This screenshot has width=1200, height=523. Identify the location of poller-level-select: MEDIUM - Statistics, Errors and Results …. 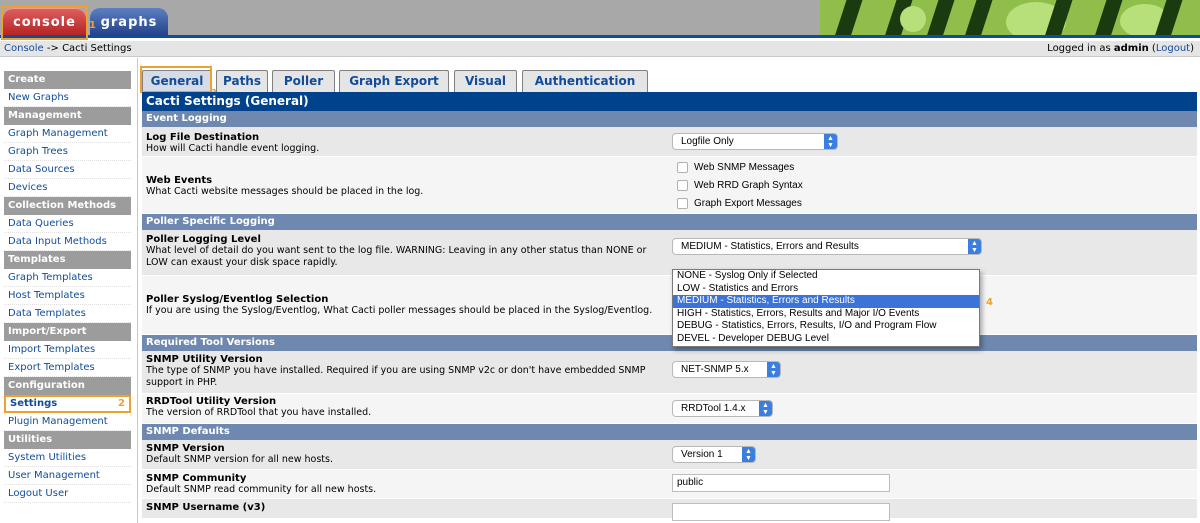
(827, 246).